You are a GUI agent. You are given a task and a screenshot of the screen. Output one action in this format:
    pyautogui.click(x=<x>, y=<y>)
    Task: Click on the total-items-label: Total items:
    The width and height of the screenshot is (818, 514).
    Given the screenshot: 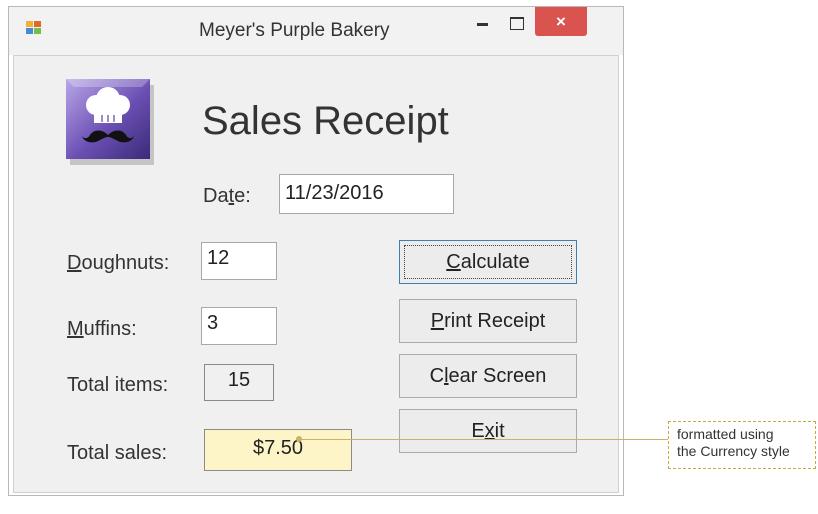 What is the action you would take?
    pyautogui.click(x=118, y=385)
    